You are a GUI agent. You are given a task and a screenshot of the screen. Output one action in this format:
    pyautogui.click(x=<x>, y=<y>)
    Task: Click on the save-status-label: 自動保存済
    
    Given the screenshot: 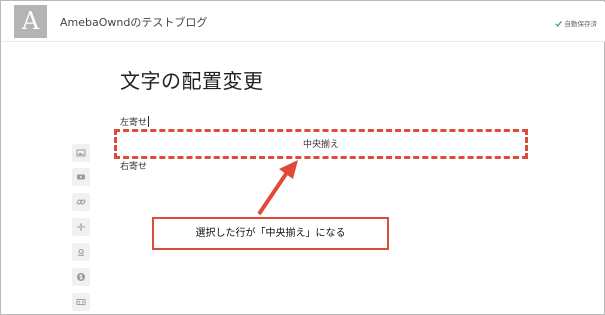 What is the action you would take?
    pyautogui.click(x=581, y=24)
    